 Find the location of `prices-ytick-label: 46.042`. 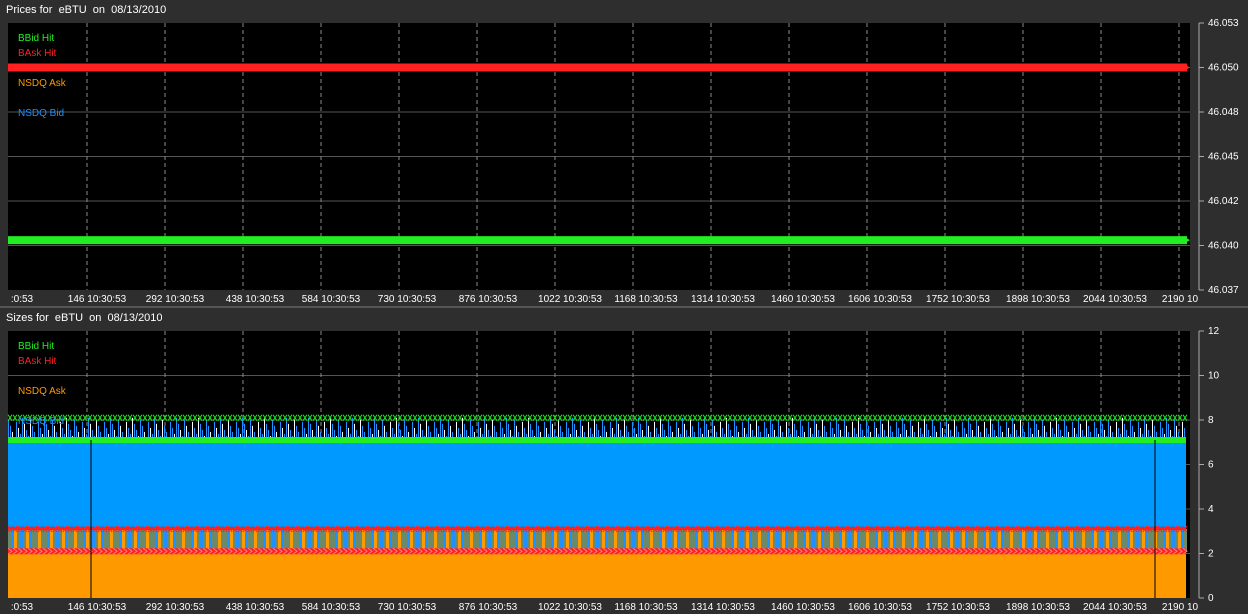

prices-ytick-label: 46.042 is located at coordinates (1223, 201).